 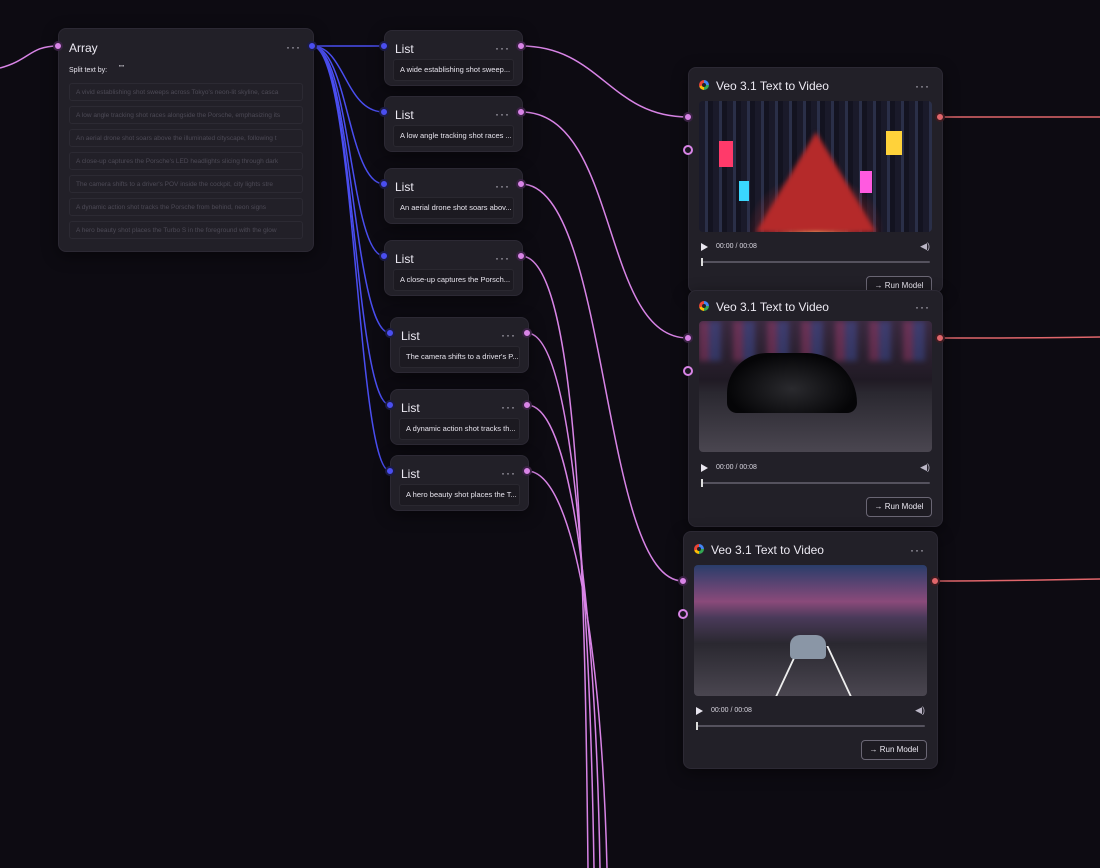 I want to click on list-4-input-port, so click(x=384, y=256).